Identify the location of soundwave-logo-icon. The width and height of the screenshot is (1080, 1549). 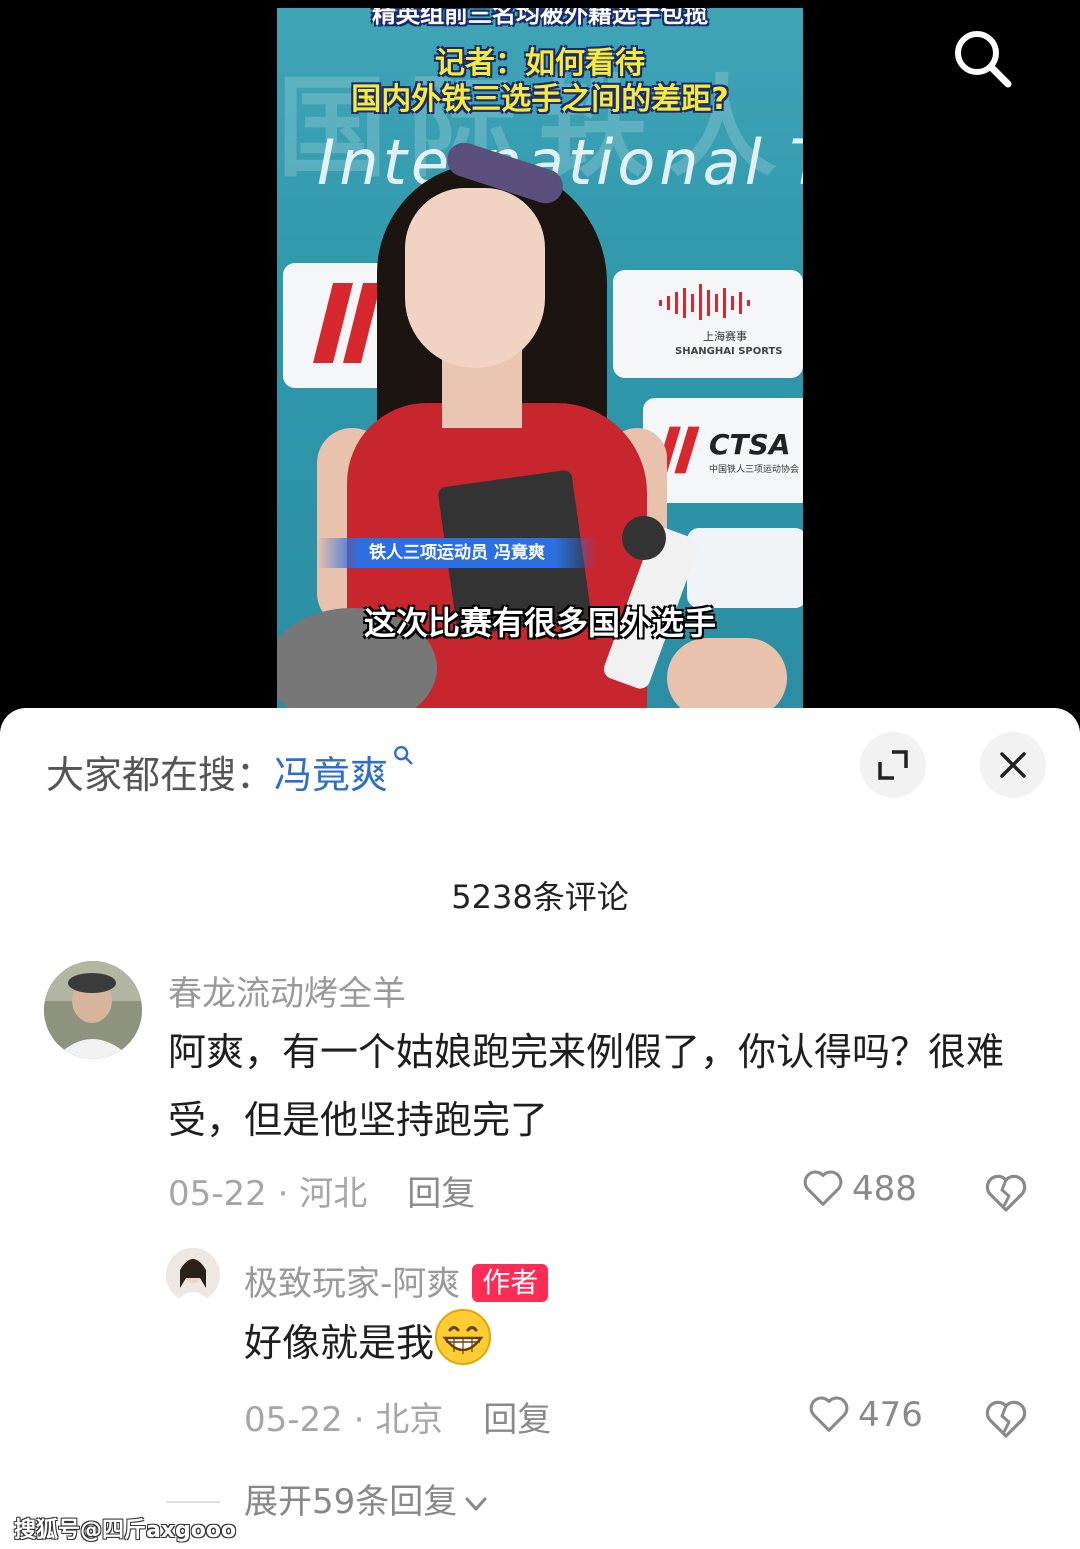
(704, 302).